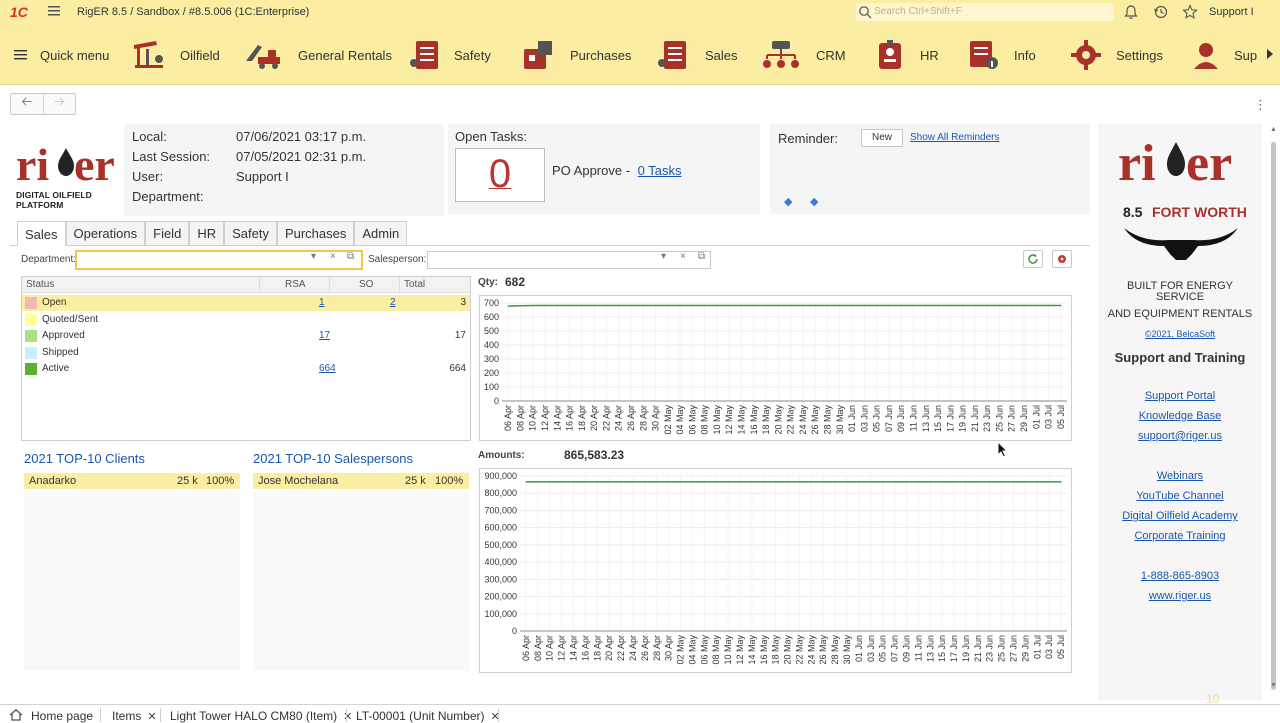  Describe the element at coordinates (1273, 685) in the screenshot. I see `scroll-down-icon: ▼` at that location.